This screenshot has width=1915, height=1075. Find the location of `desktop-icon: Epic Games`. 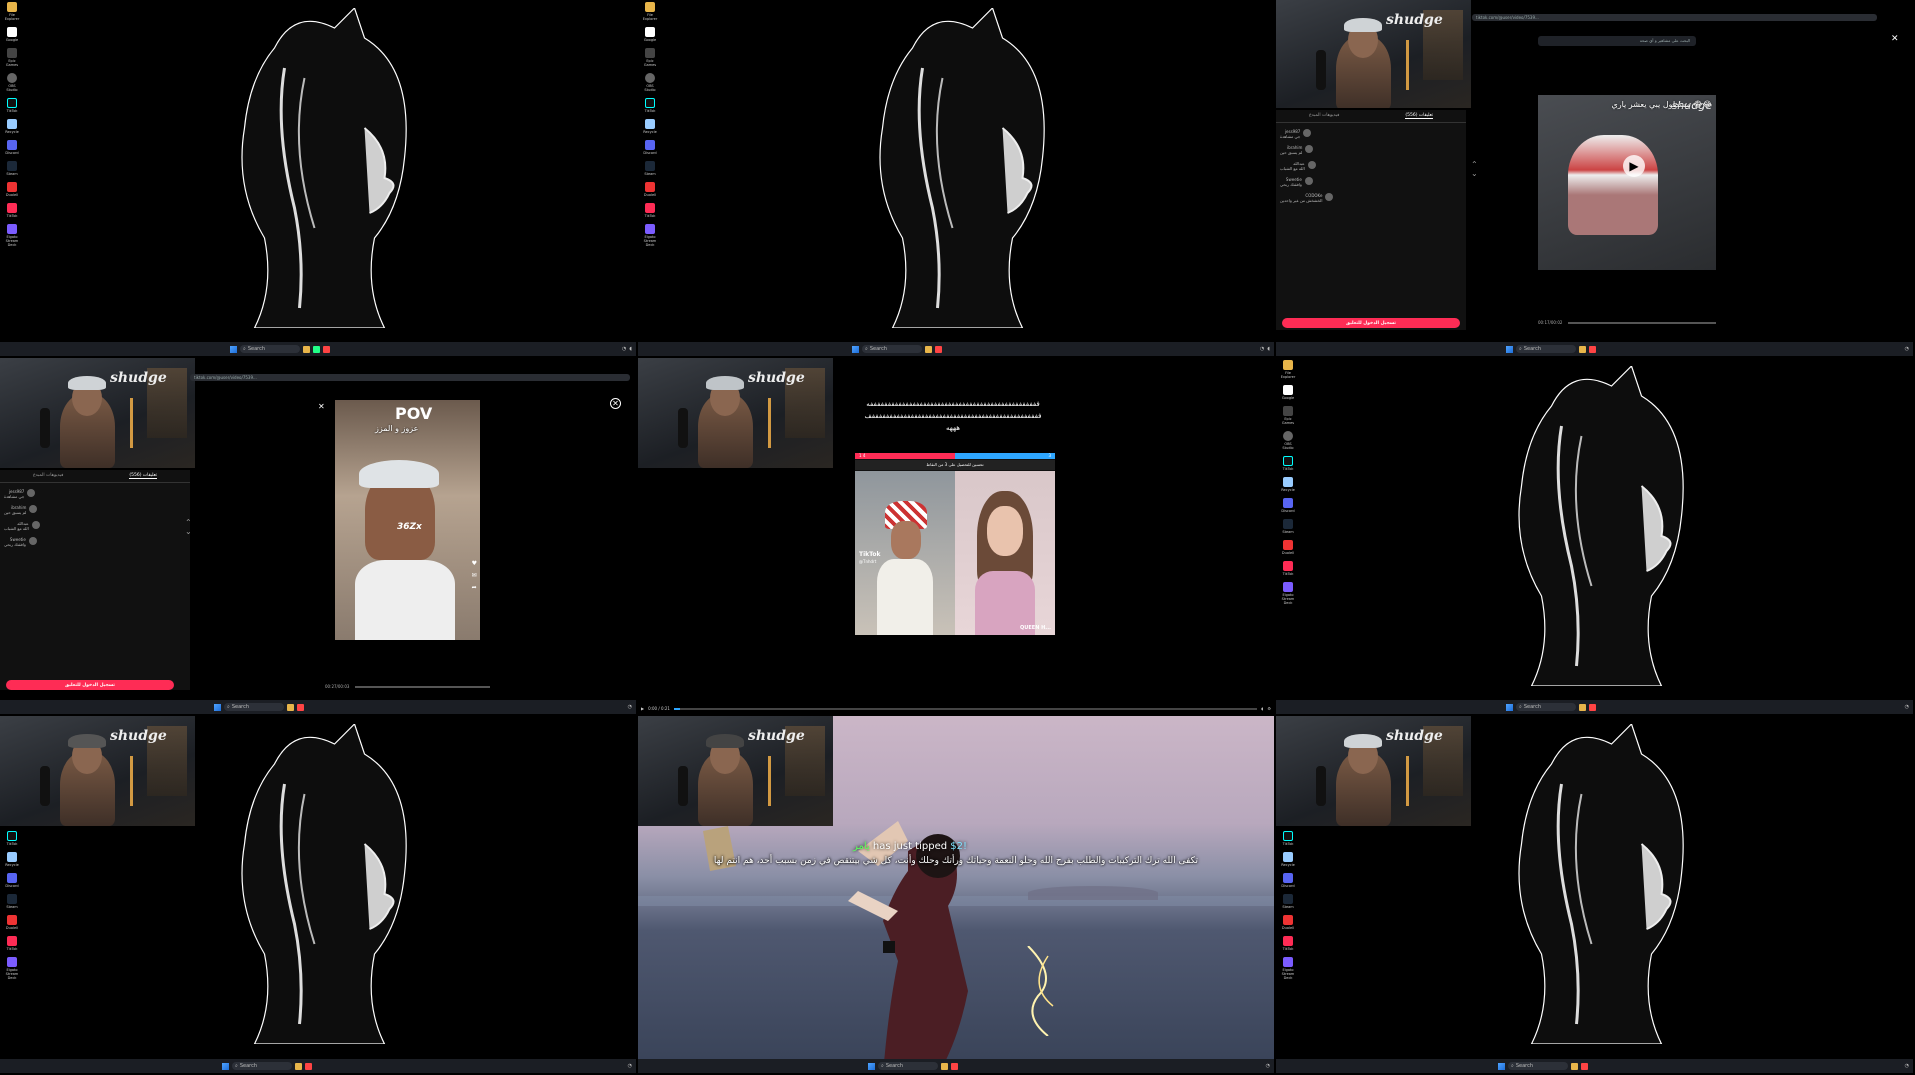

desktop-icon: Epic Games is located at coordinates (1288, 415).